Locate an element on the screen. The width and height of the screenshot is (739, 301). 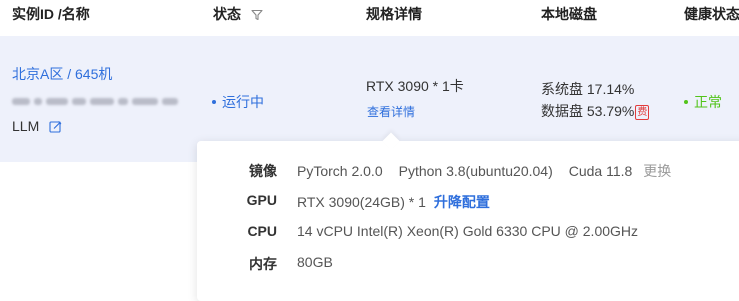
image-cuda: Cuda 11.8 is located at coordinates (600, 171).